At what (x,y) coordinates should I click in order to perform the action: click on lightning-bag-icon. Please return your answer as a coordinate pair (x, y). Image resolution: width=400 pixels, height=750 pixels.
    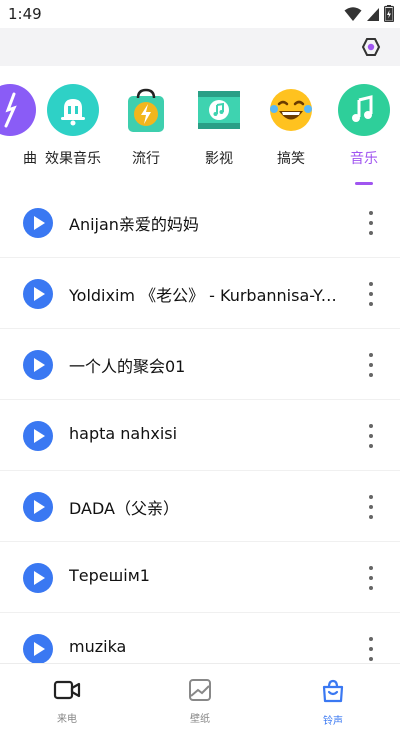
    Looking at the image, I should click on (146, 110).